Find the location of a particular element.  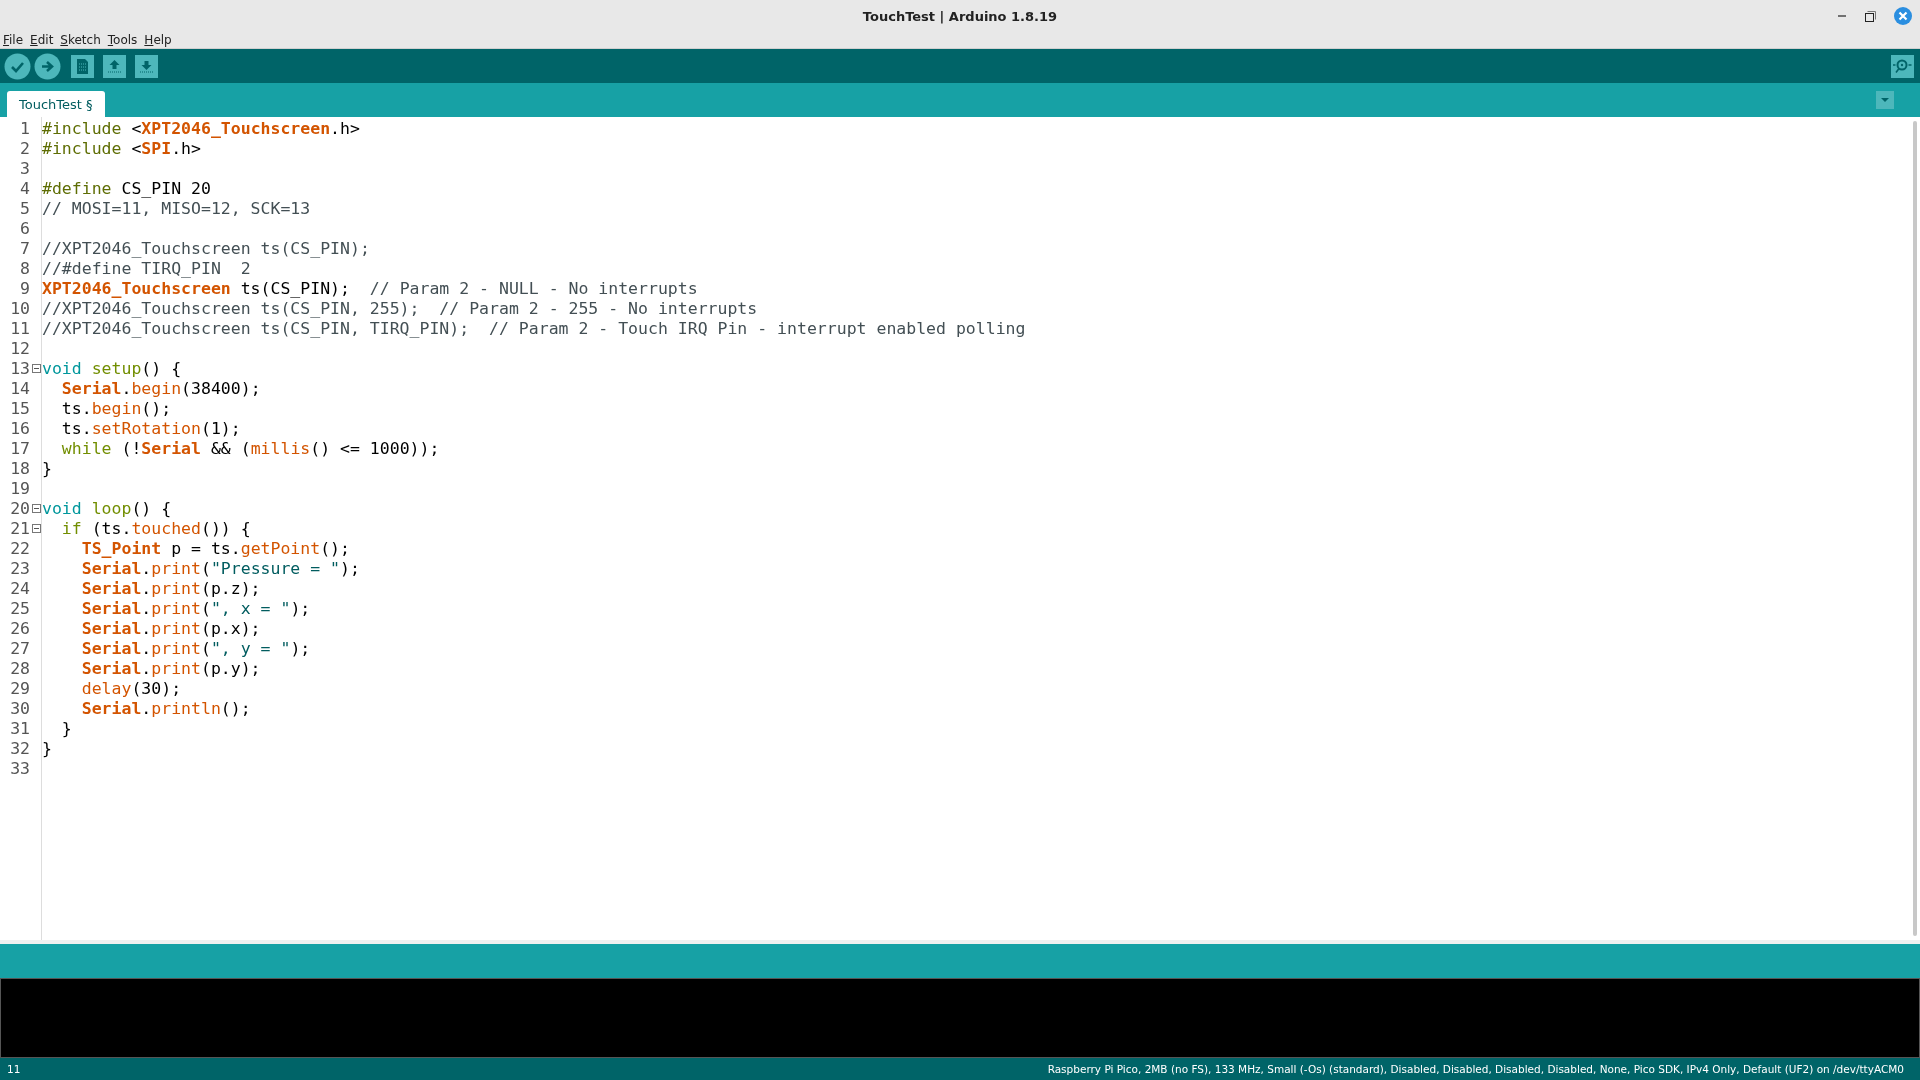

line-number: 16 is located at coordinates (19, 428).